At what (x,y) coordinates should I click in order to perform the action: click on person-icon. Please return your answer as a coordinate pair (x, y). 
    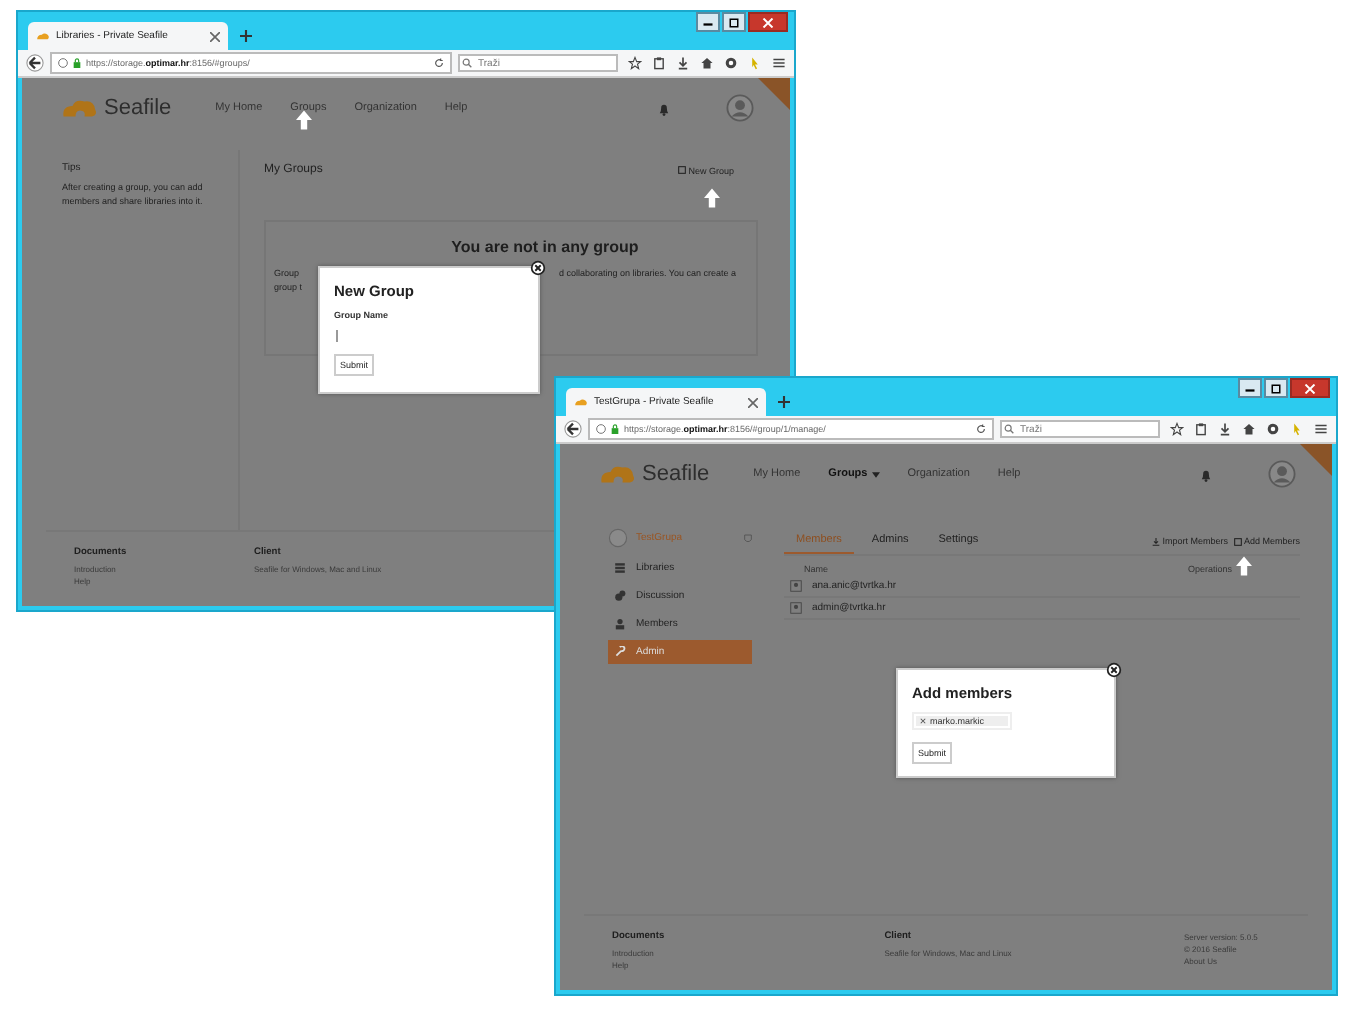
    Looking at the image, I should click on (620, 624).